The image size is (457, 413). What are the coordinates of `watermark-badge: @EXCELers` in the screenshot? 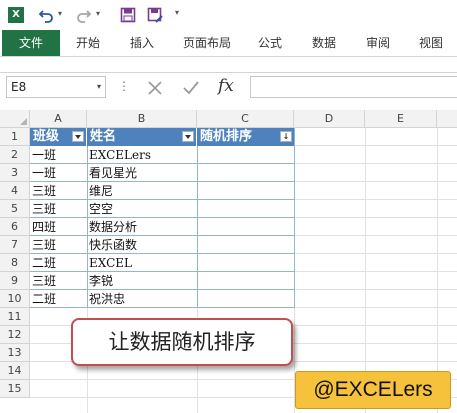 It's located at (373, 390).